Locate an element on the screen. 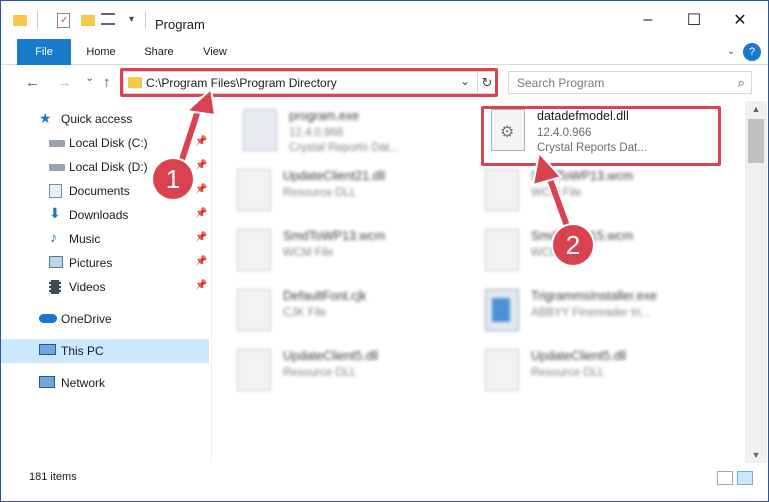 The image size is (769, 502). arrow-to-file is located at coordinates (553, 196).